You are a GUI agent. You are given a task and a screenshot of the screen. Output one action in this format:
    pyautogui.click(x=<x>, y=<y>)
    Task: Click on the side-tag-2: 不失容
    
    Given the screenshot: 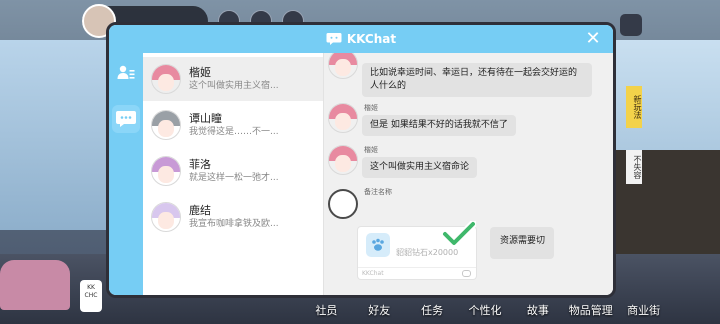 What is the action you would take?
    pyautogui.click(x=634, y=167)
    